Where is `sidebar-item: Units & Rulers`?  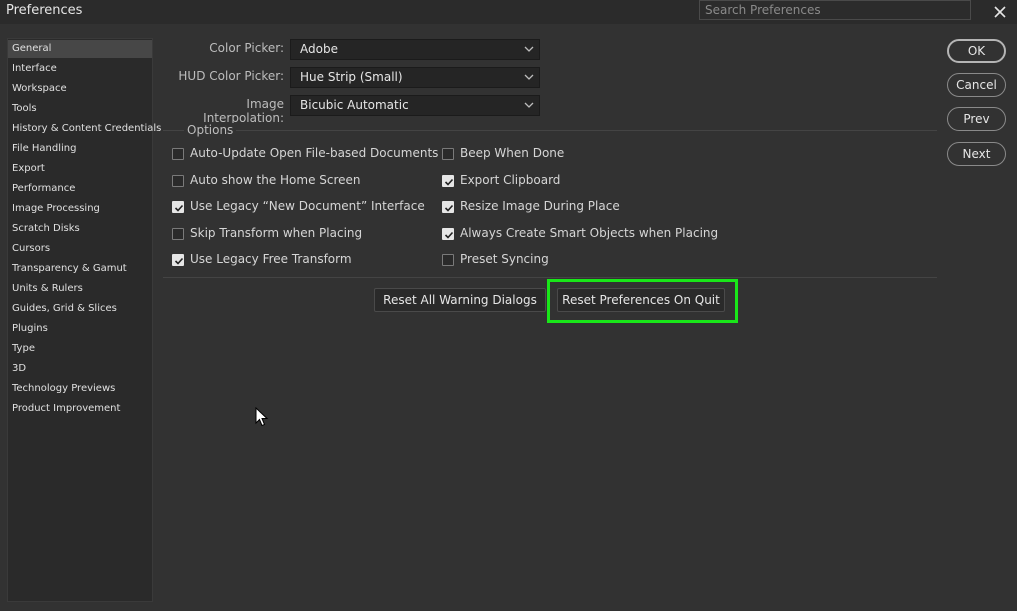 sidebar-item: Units & Rulers is located at coordinates (80, 289).